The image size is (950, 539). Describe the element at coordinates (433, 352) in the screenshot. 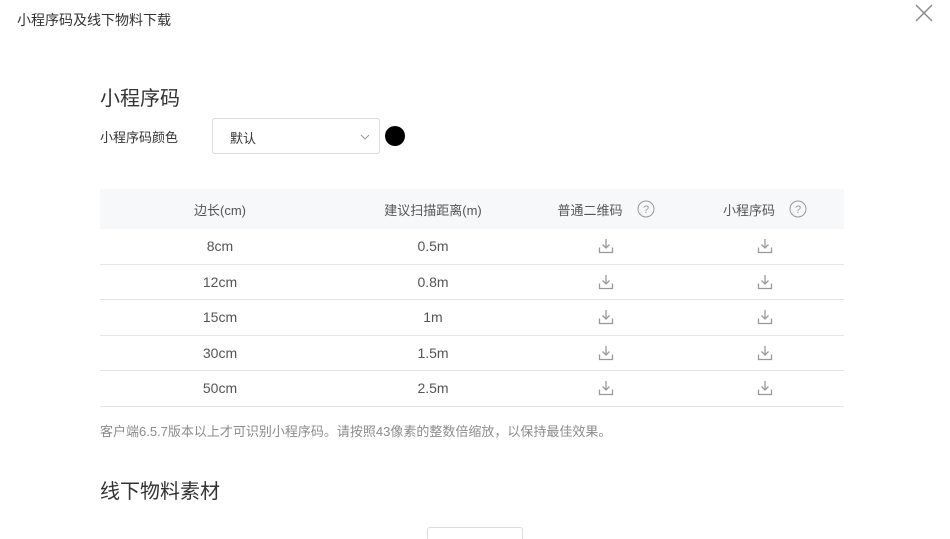

I see `distance-cell: 1.5m` at that location.